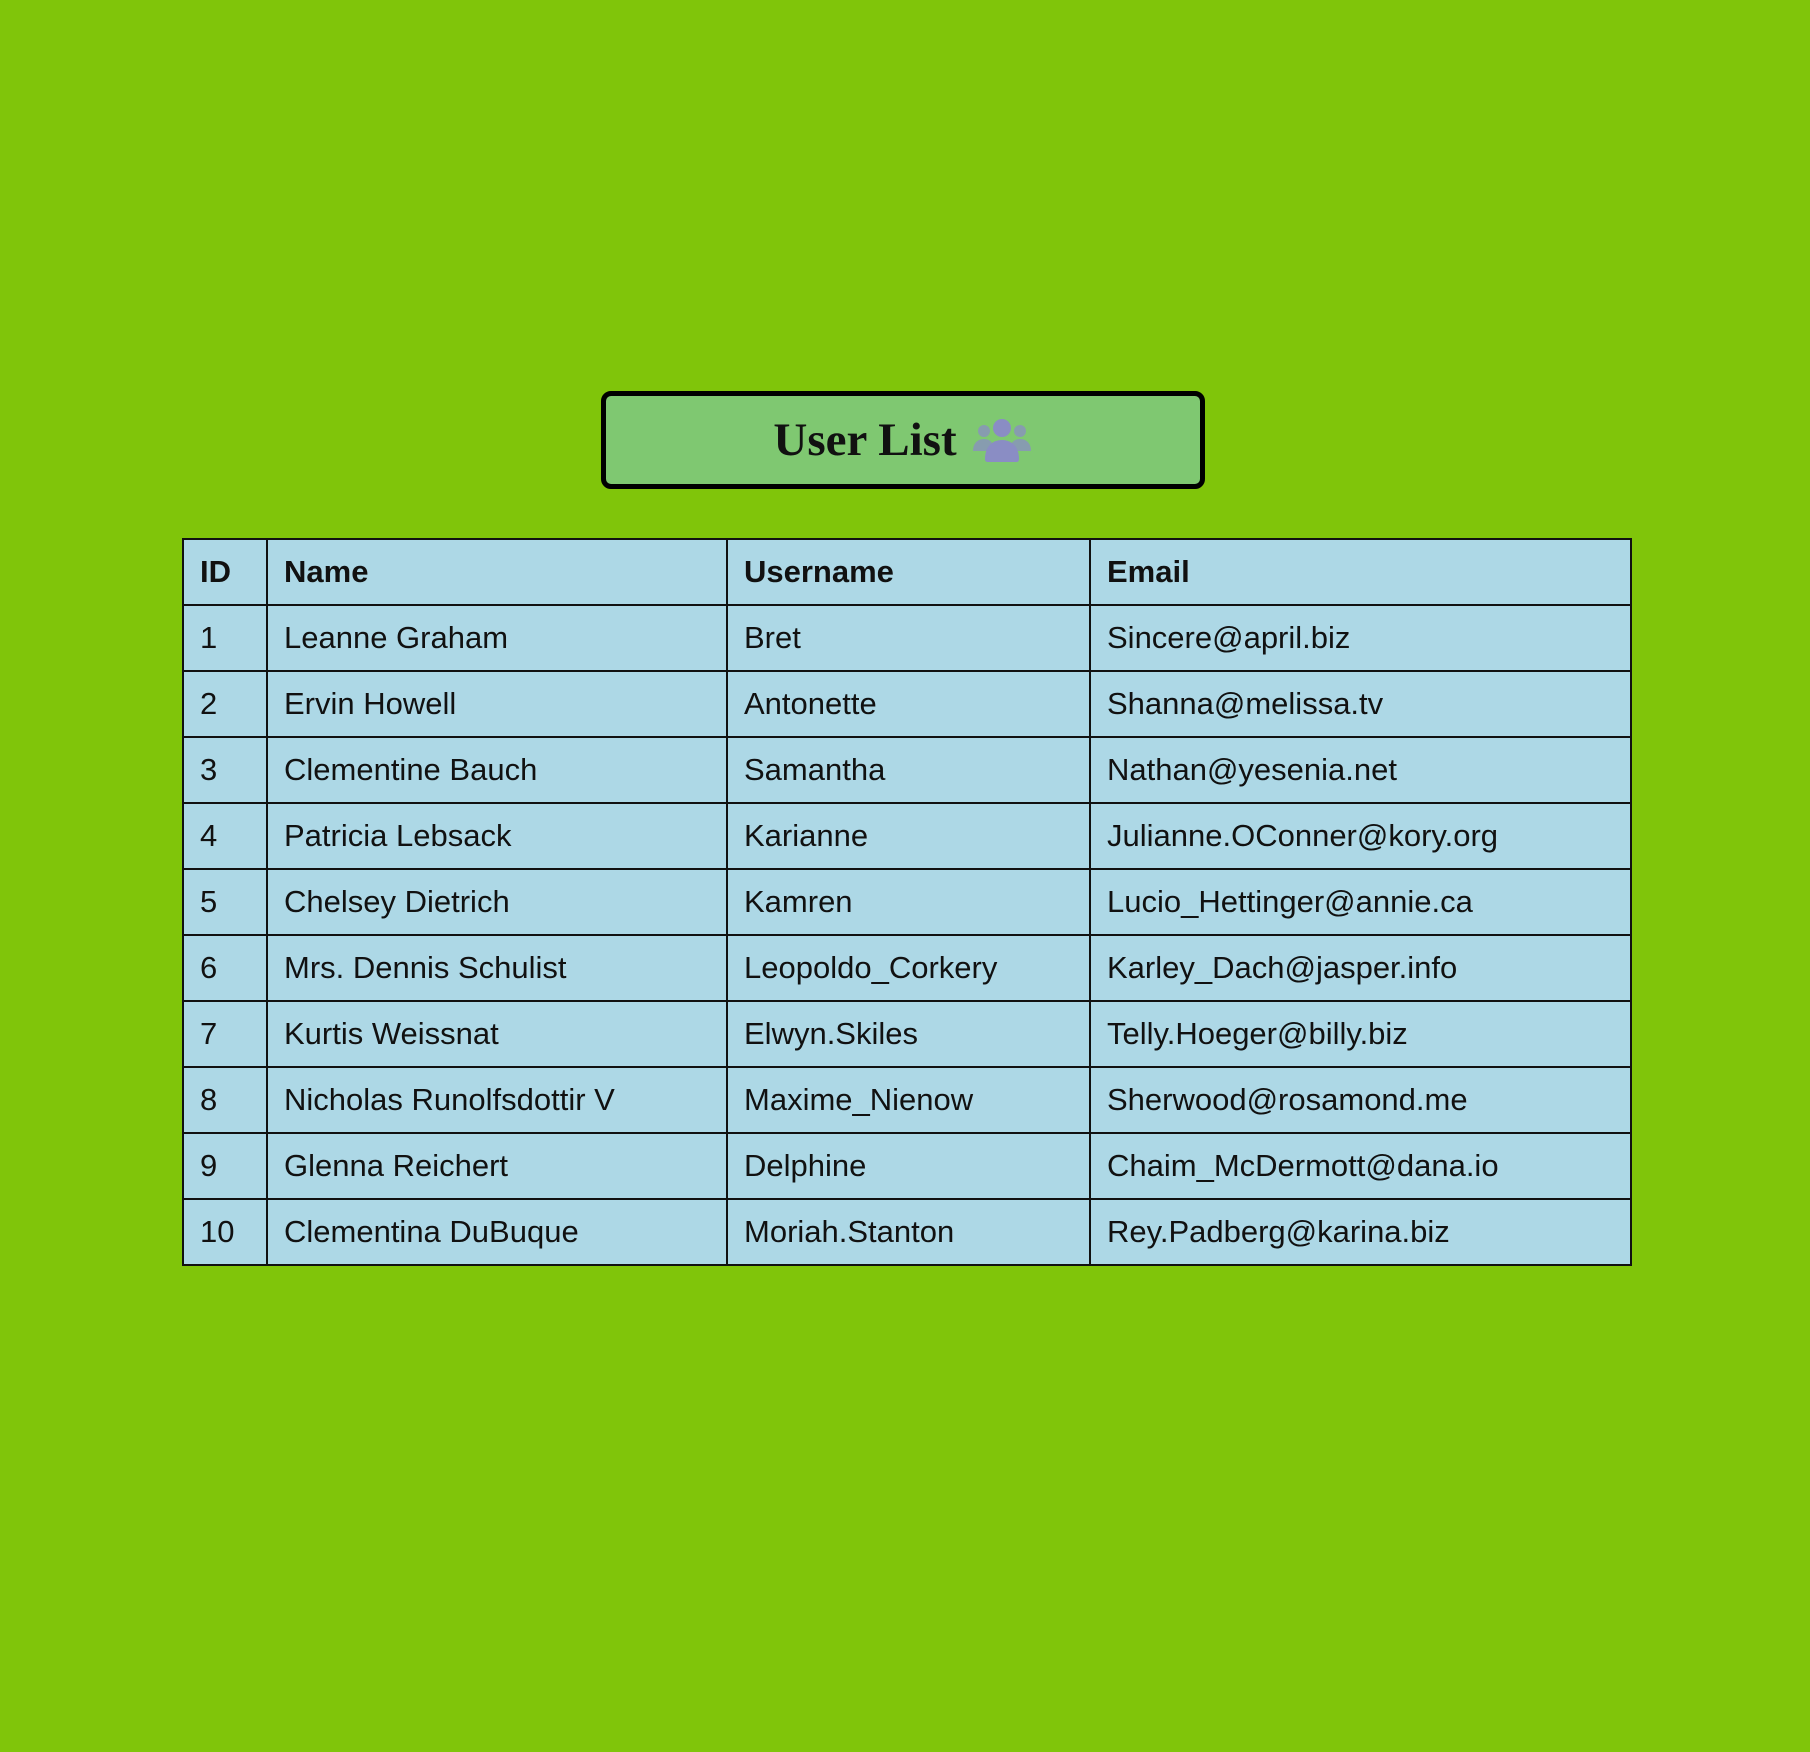 The width and height of the screenshot is (1810, 1752). What do you see at coordinates (1360, 1034) in the screenshot?
I see `cell-email: Telly.Hoeger@billy.biz` at bounding box center [1360, 1034].